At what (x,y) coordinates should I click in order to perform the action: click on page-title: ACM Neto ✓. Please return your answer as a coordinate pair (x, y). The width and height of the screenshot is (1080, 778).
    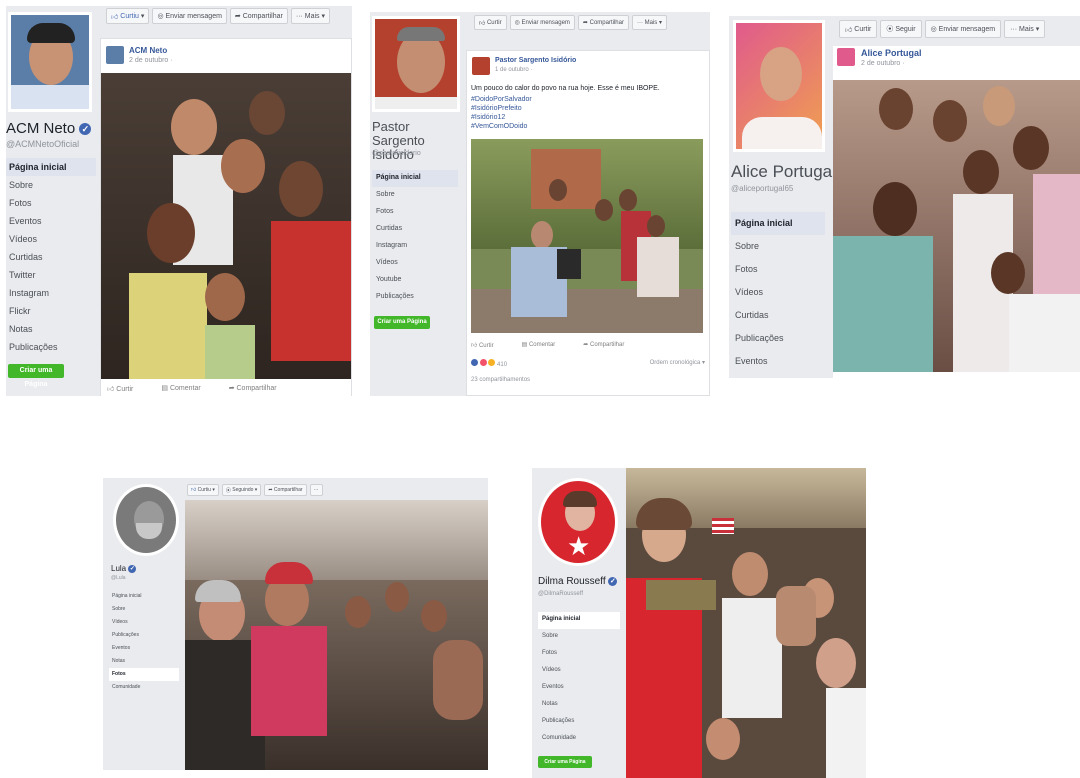
    Looking at the image, I should click on (49, 128).